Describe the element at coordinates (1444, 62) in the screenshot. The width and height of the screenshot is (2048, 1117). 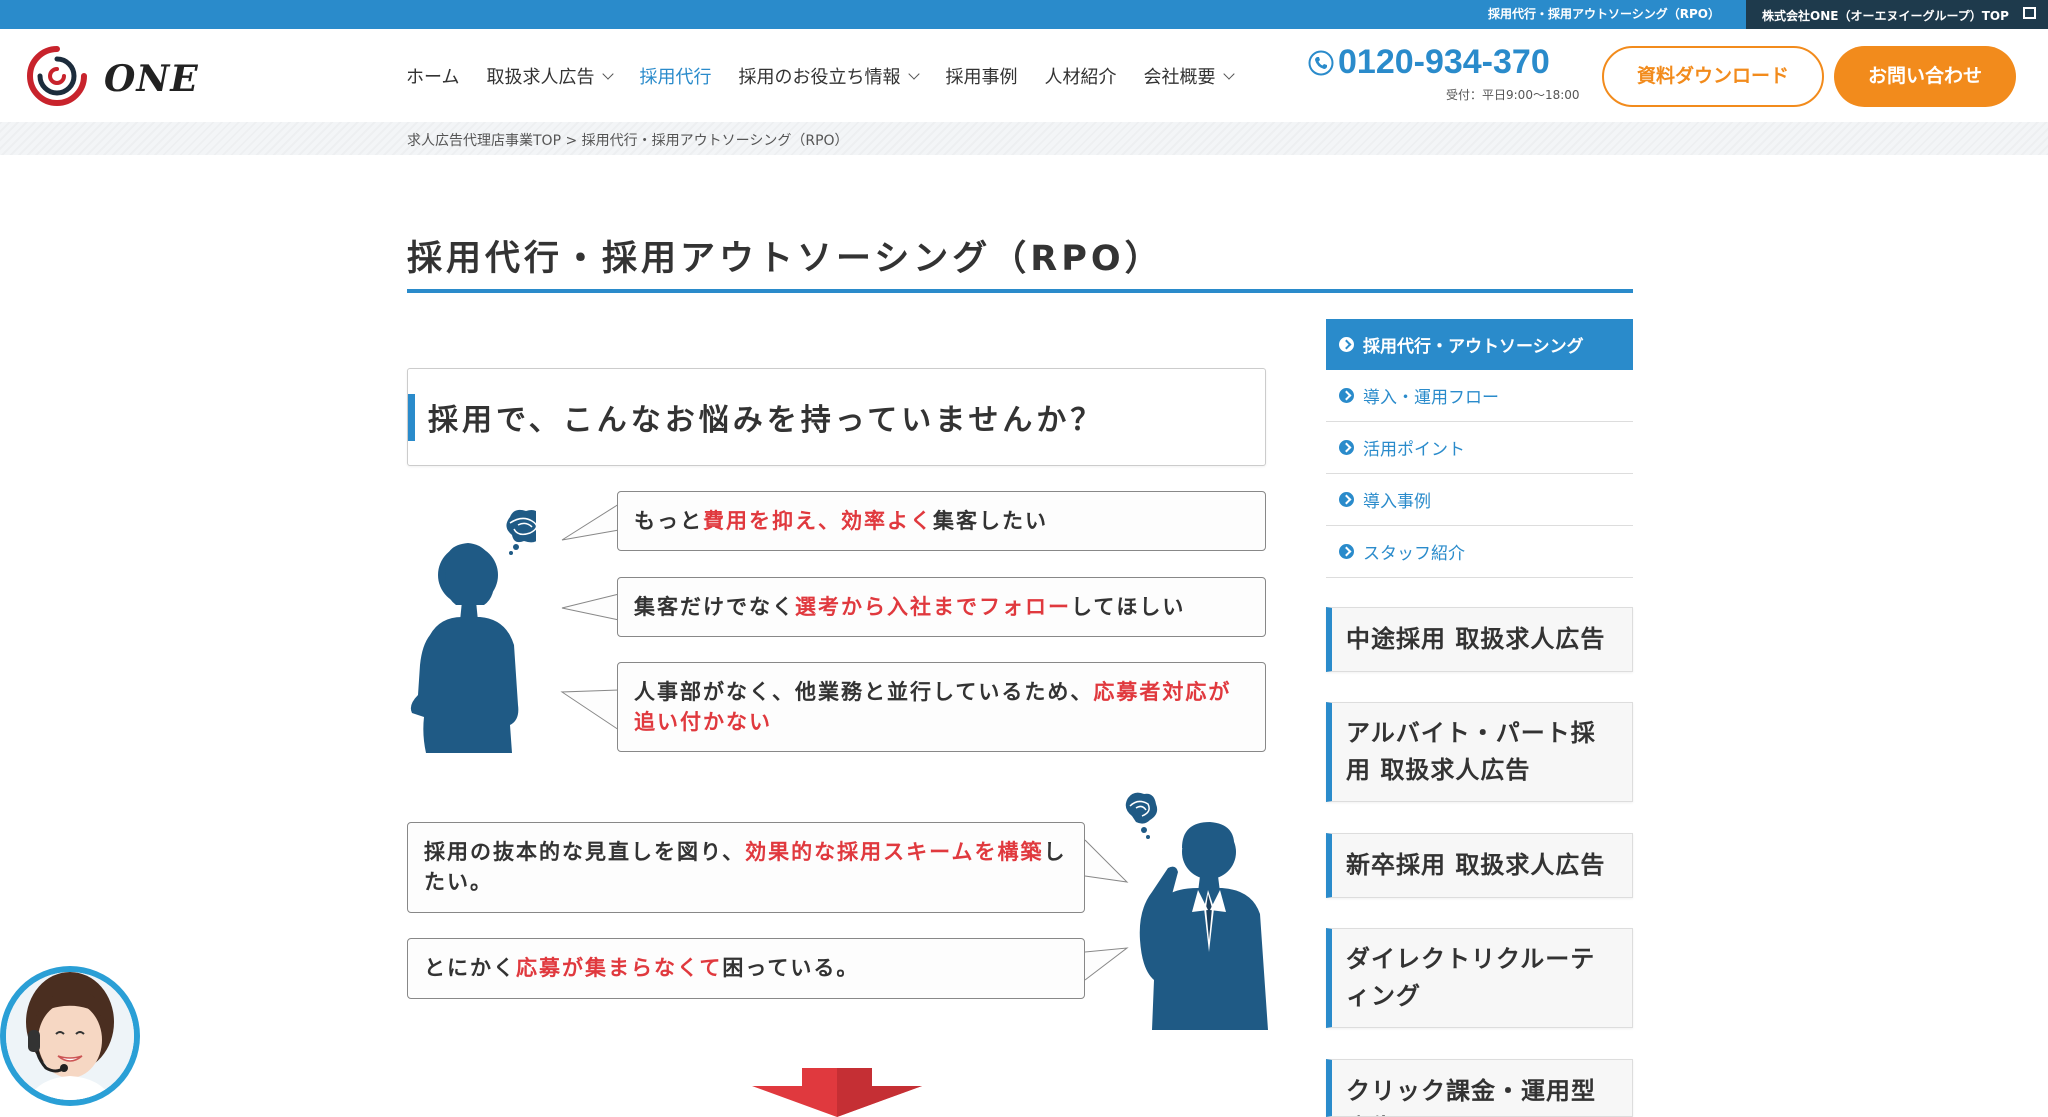
I see `phone-number: 0120-934-370` at that location.